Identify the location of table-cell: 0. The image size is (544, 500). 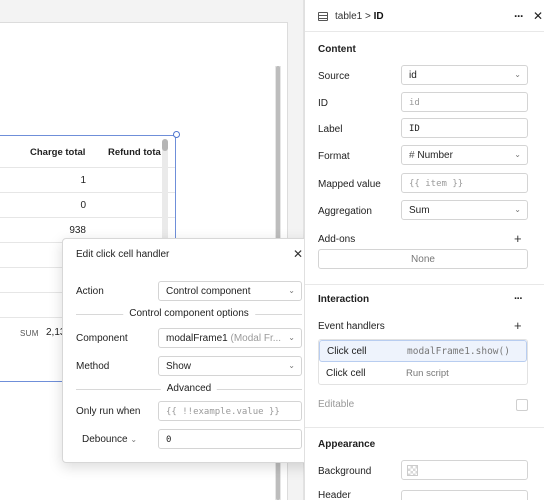
(83, 205).